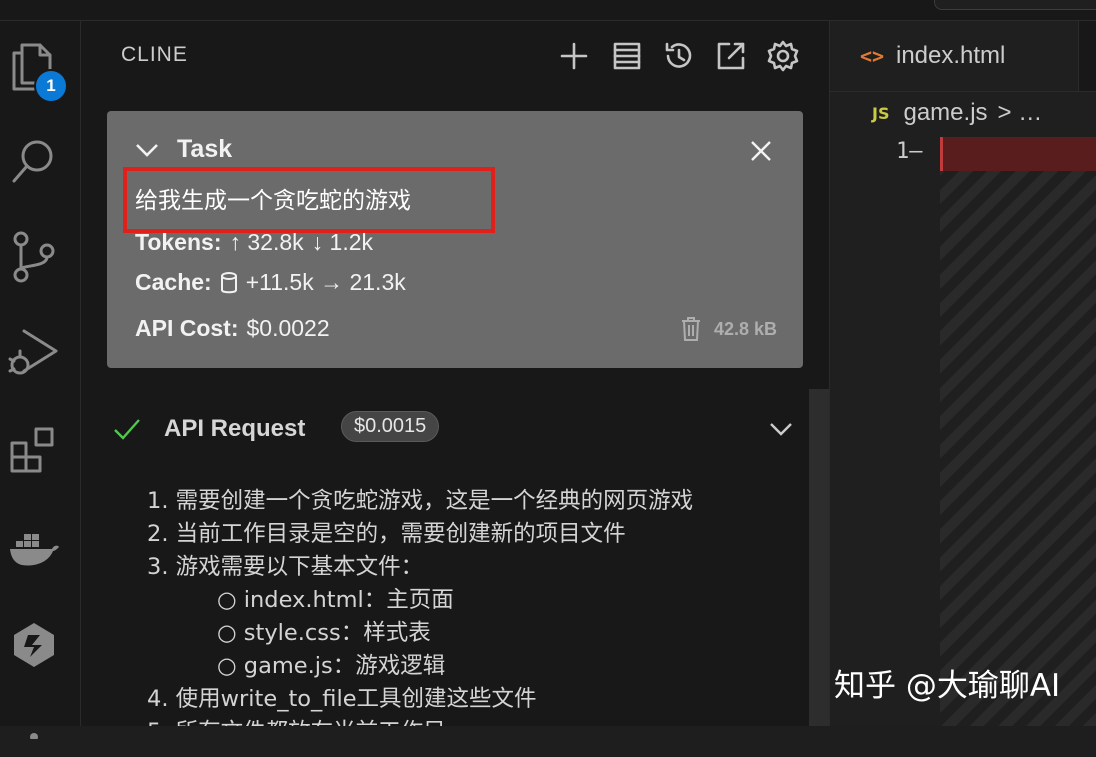 This screenshot has height=757, width=1096. Describe the element at coordinates (872, 56) in the screenshot. I see `html-file-icon: <>` at that location.